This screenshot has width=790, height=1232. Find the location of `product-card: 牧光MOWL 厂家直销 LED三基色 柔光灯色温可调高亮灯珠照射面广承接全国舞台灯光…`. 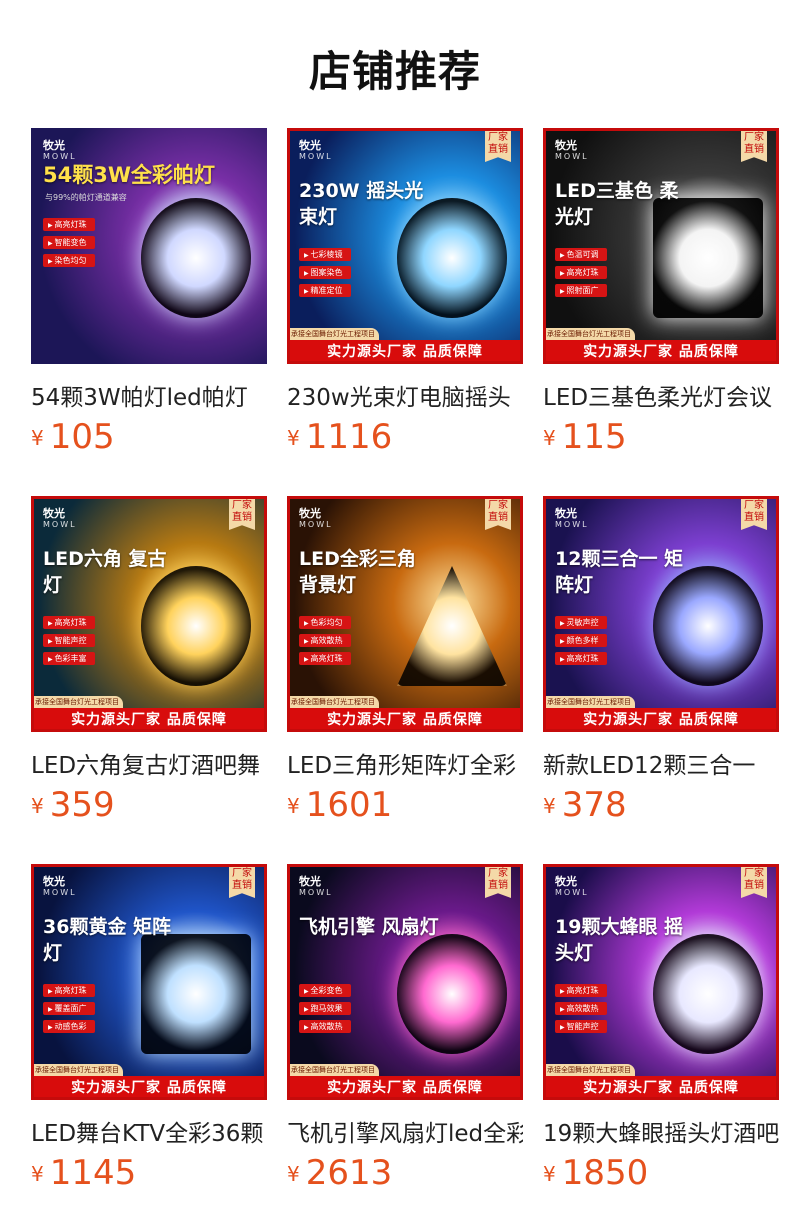

product-card: 牧光MOWL 厂家直销 LED三基色 柔光灯色温可调高亮灯珠照射面广承接全国舞台灯光… is located at coordinates (661, 298).